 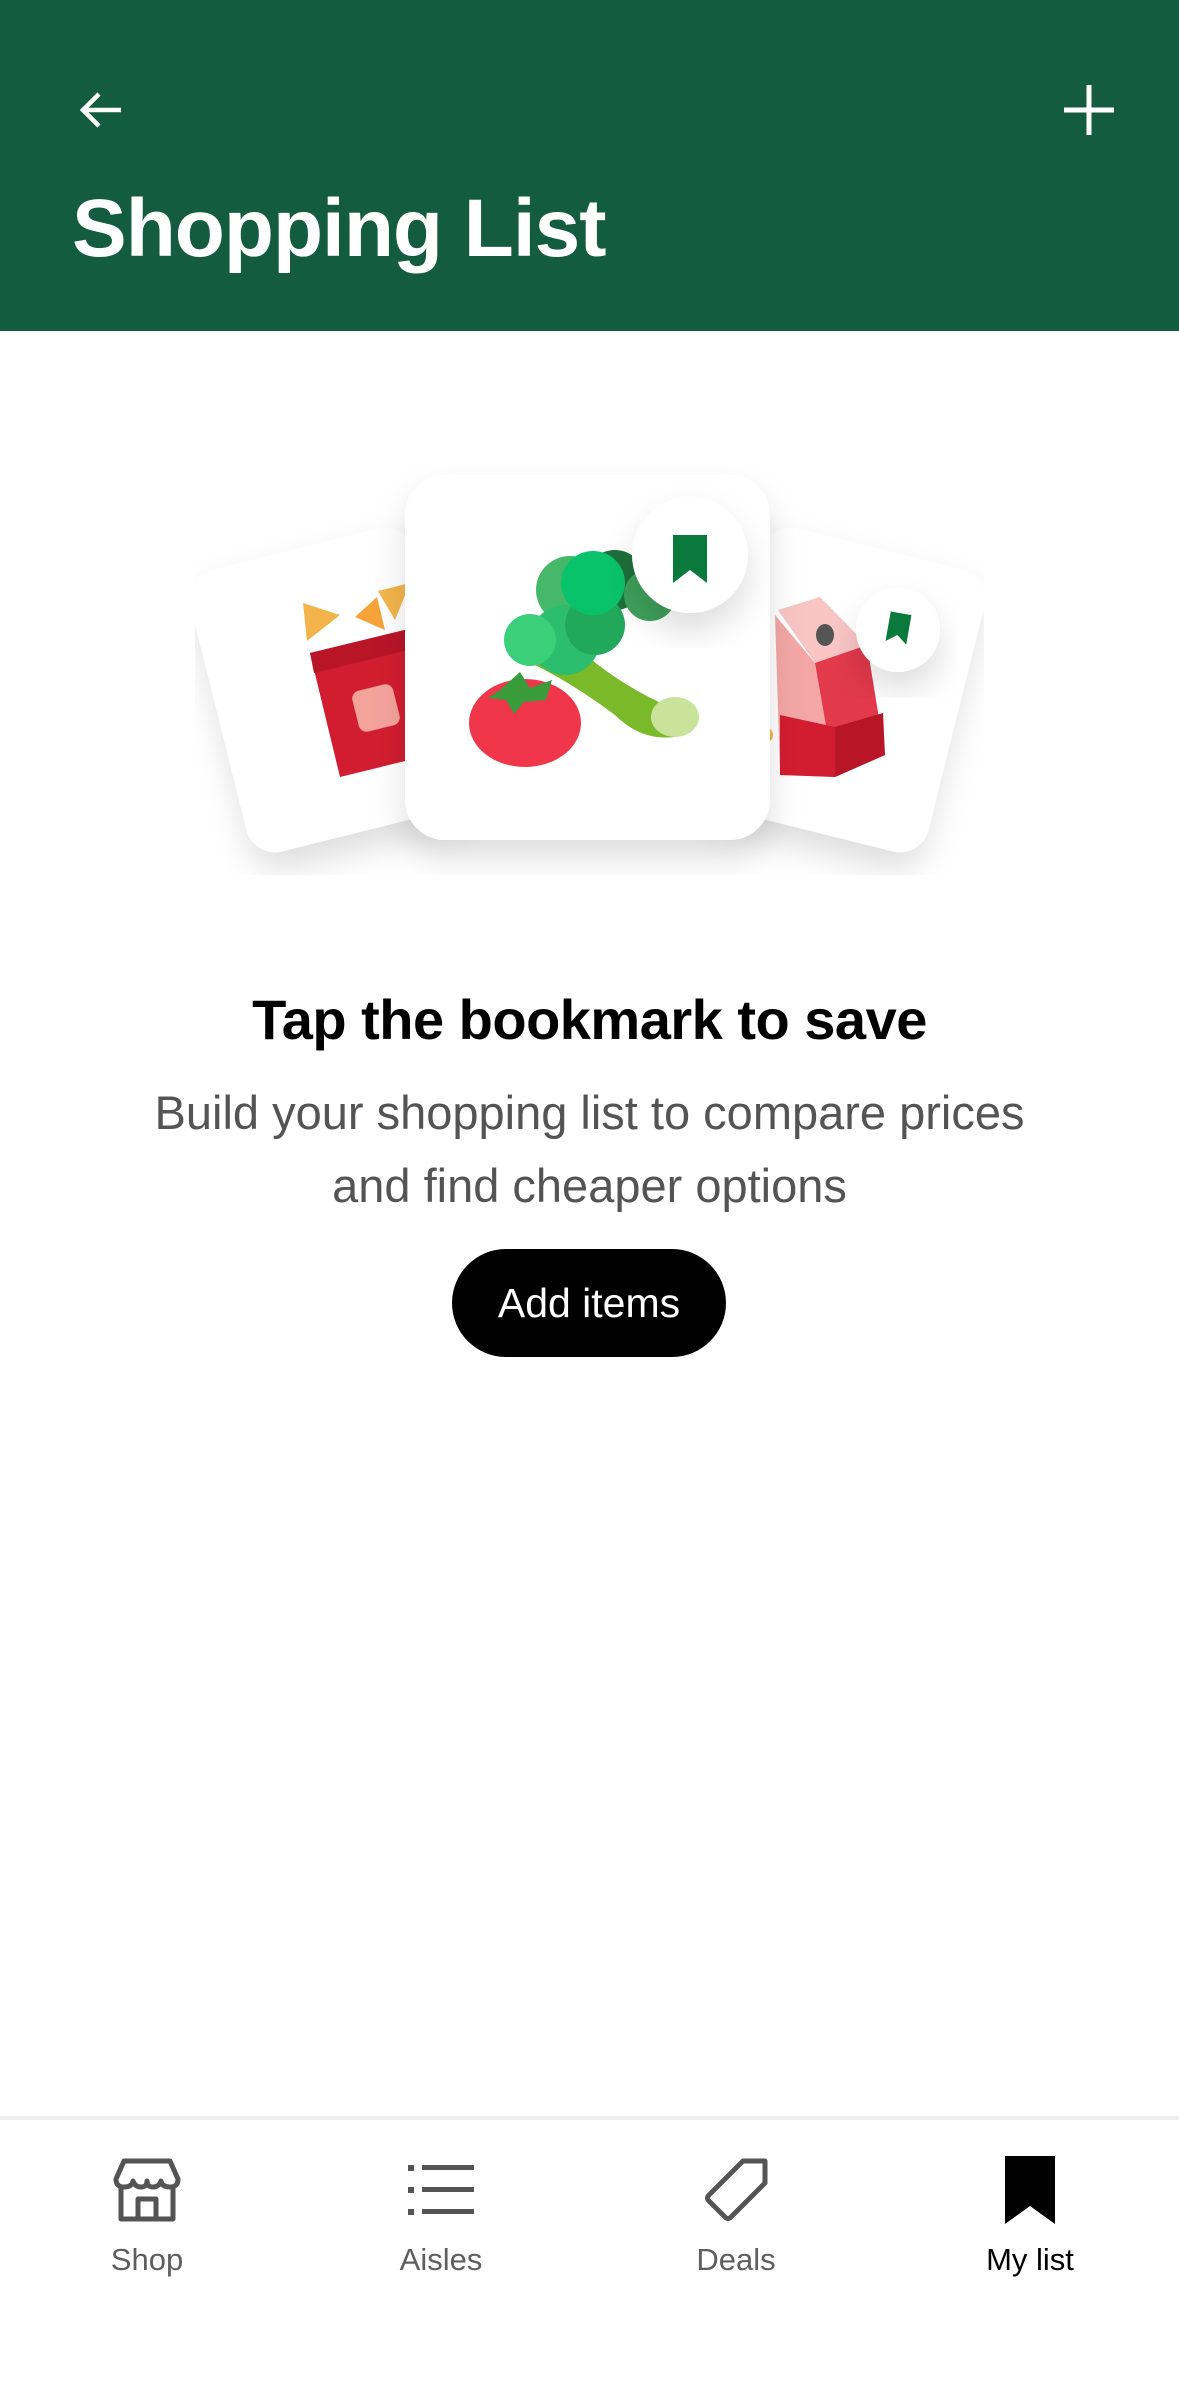 What do you see at coordinates (736, 2190) in the screenshot?
I see `tag-icon` at bounding box center [736, 2190].